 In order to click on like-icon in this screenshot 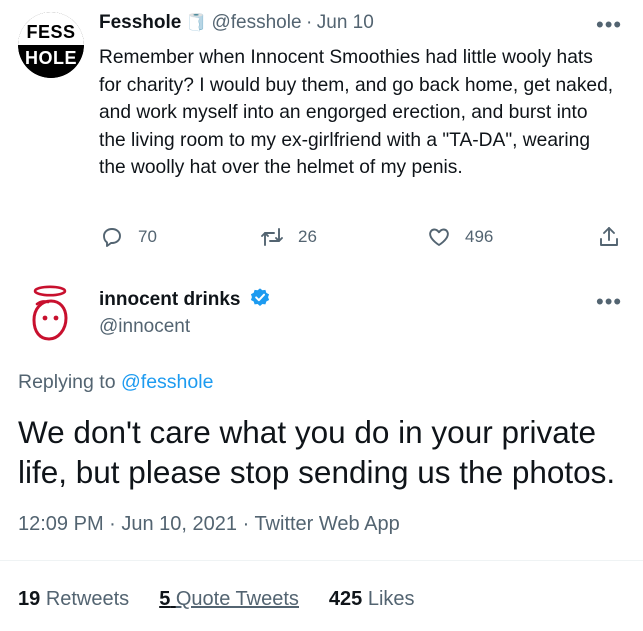, I will do `click(439, 237)`.